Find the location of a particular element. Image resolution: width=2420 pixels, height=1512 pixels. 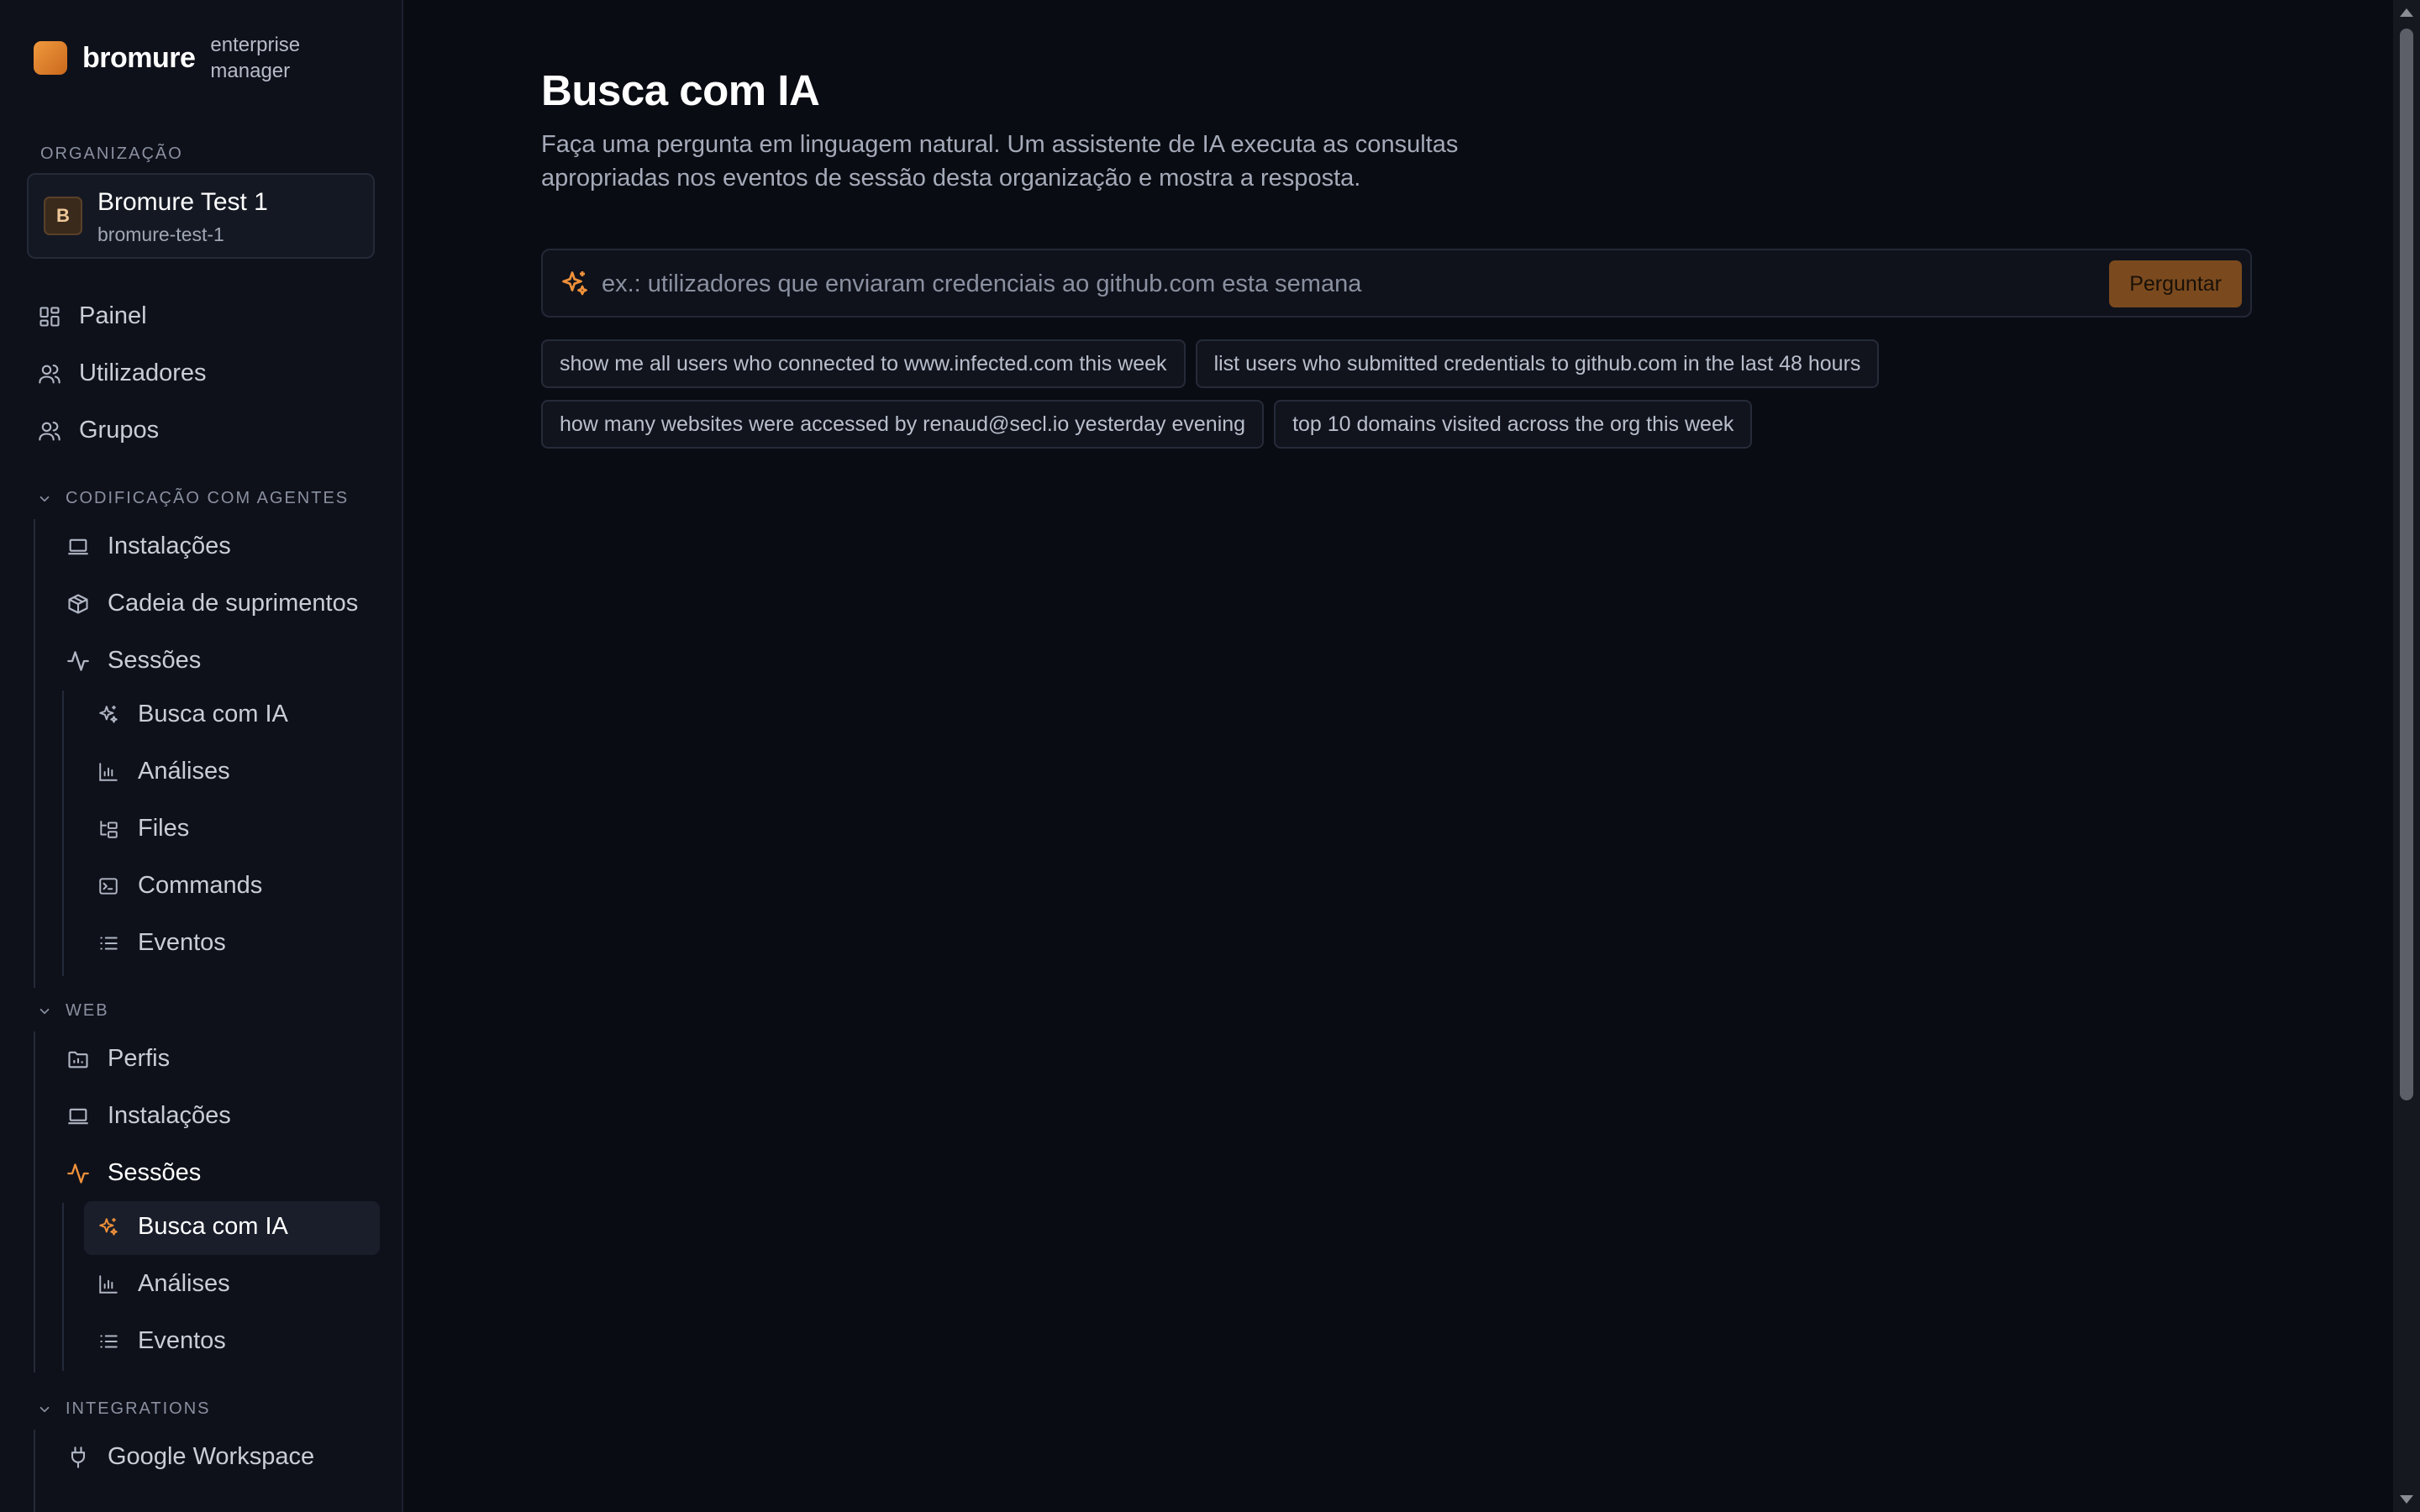

nav-item-google-workspace: Google Workspace is located at coordinates (190, 1457).